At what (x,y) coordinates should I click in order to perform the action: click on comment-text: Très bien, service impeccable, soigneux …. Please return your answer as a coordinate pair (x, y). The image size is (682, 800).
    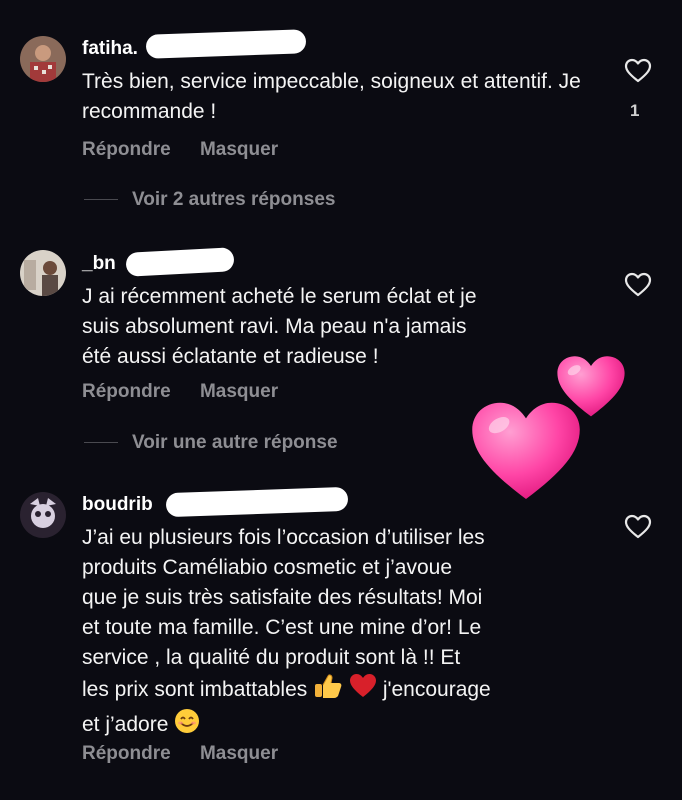
    Looking at the image, I should click on (331, 96).